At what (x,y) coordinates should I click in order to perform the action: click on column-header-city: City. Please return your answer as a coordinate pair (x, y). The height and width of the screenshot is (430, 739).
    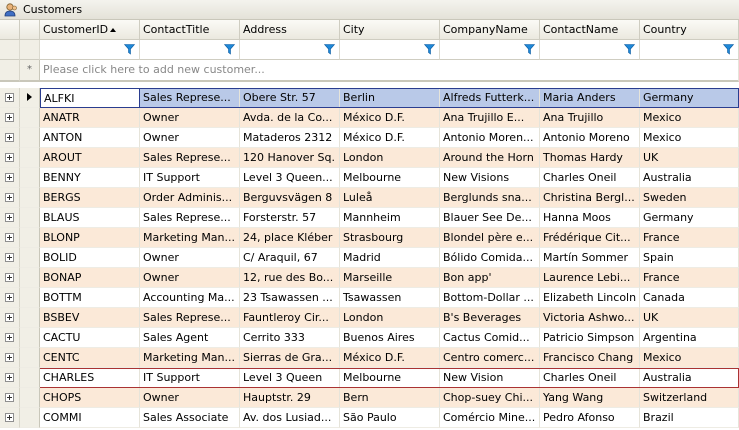
    Looking at the image, I should click on (390, 30).